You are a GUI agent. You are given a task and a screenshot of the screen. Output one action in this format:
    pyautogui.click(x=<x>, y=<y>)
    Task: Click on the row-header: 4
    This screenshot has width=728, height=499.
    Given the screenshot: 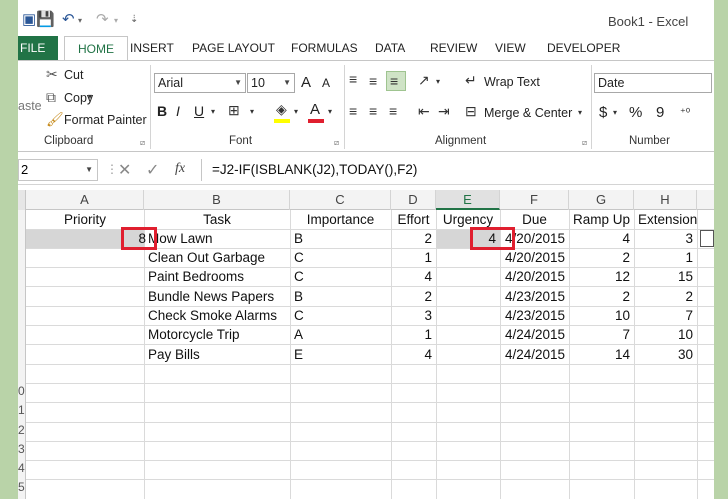 What is the action you would take?
    pyautogui.click(x=22, y=468)
    